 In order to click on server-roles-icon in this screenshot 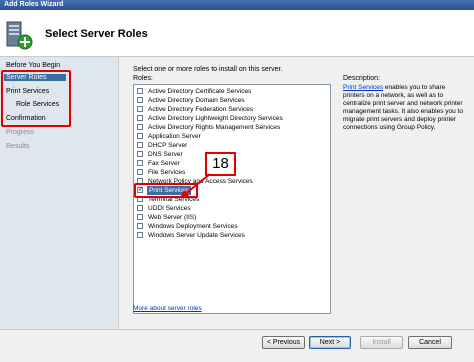, I will do `click(19, 35)`.